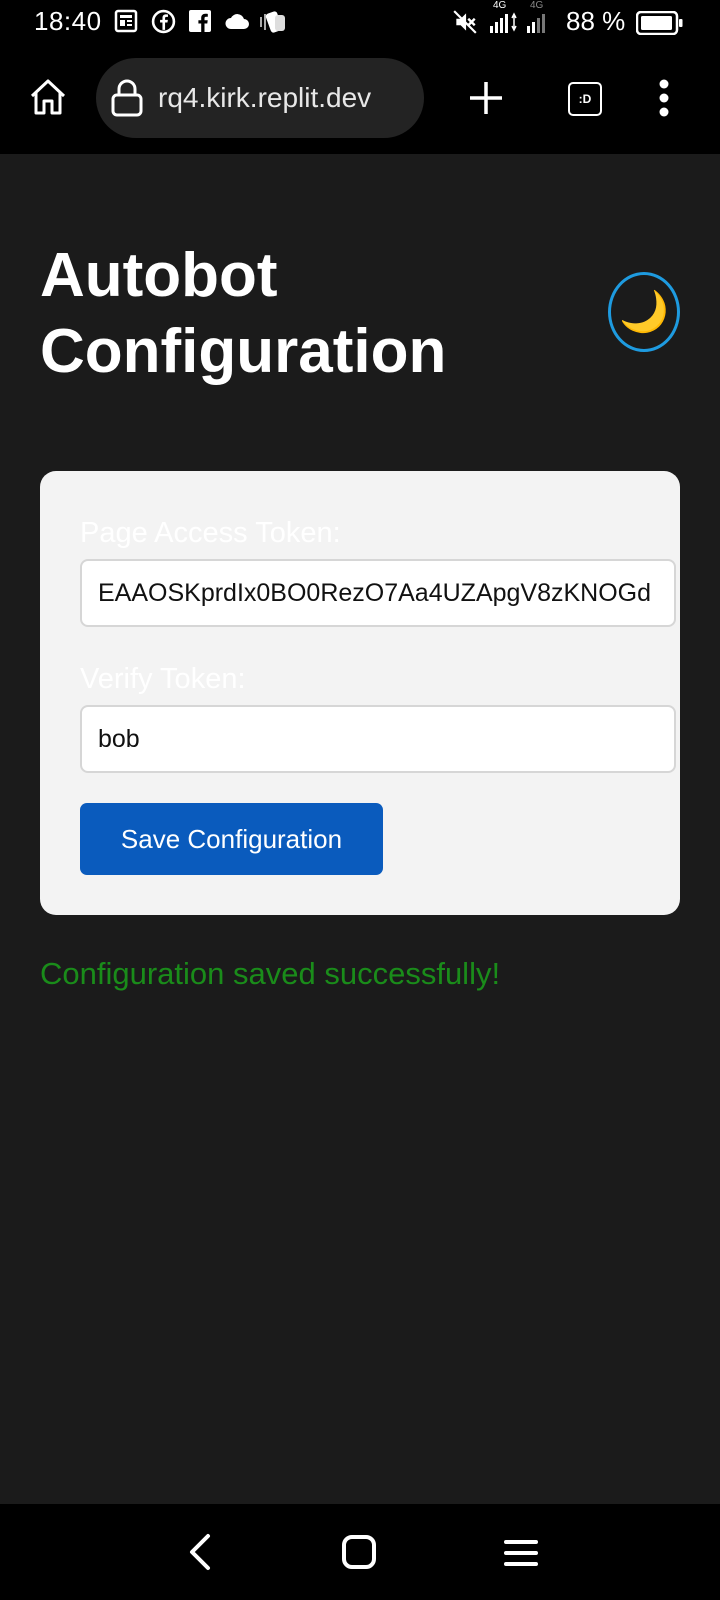 The height and width of the screenshot is (1600, 720). I want to click on url-bar: rq4.kirk.replit.dev, so click(260, 98).